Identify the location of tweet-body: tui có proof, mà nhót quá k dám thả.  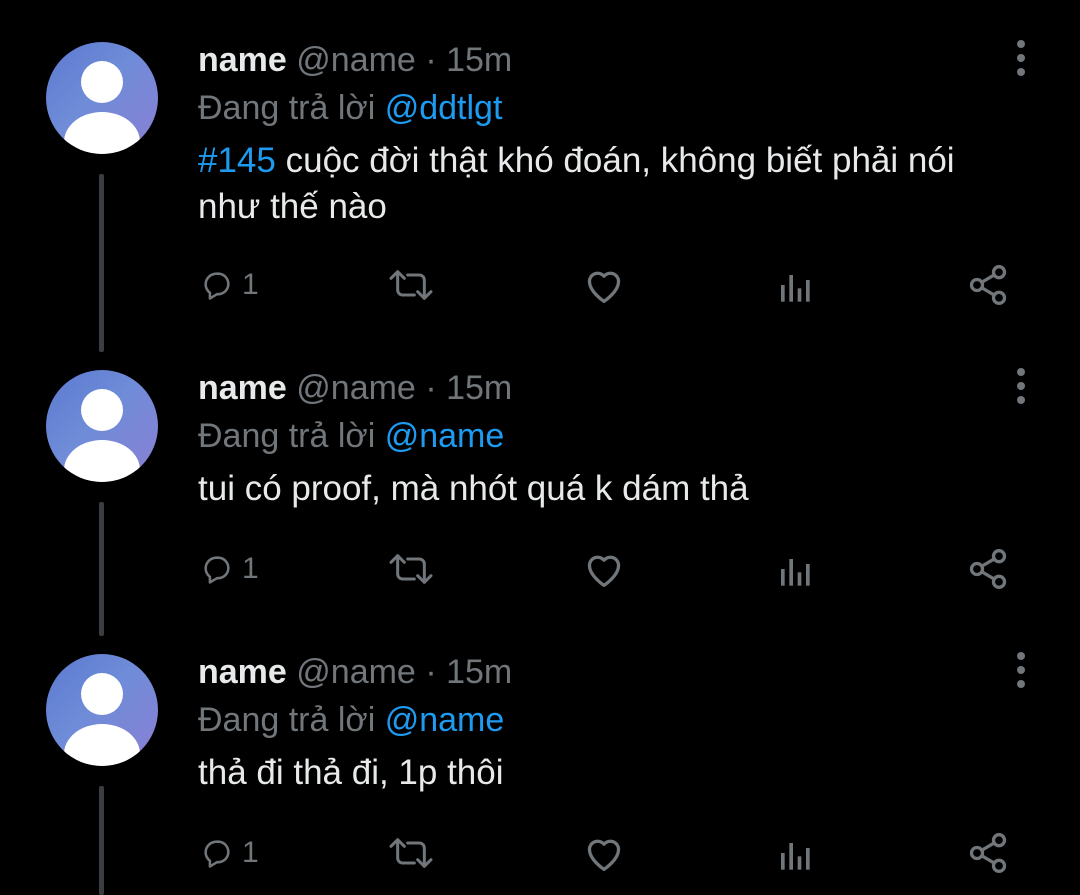
(473, 488).